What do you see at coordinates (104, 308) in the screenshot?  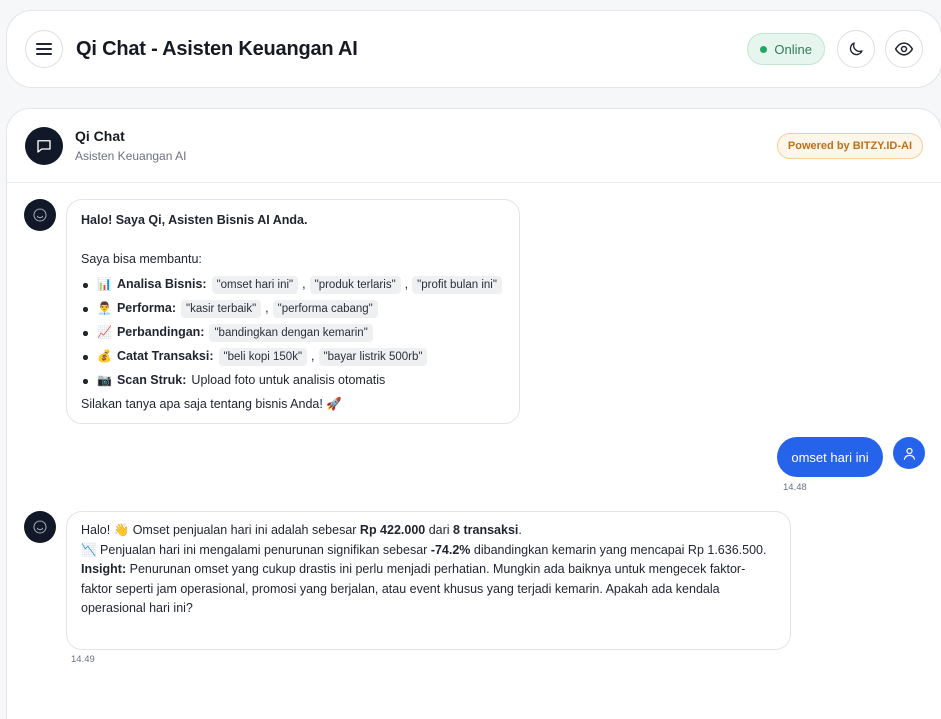 I see `office-worker-icon: 👨‍💼` at bounding box center [104, 308].